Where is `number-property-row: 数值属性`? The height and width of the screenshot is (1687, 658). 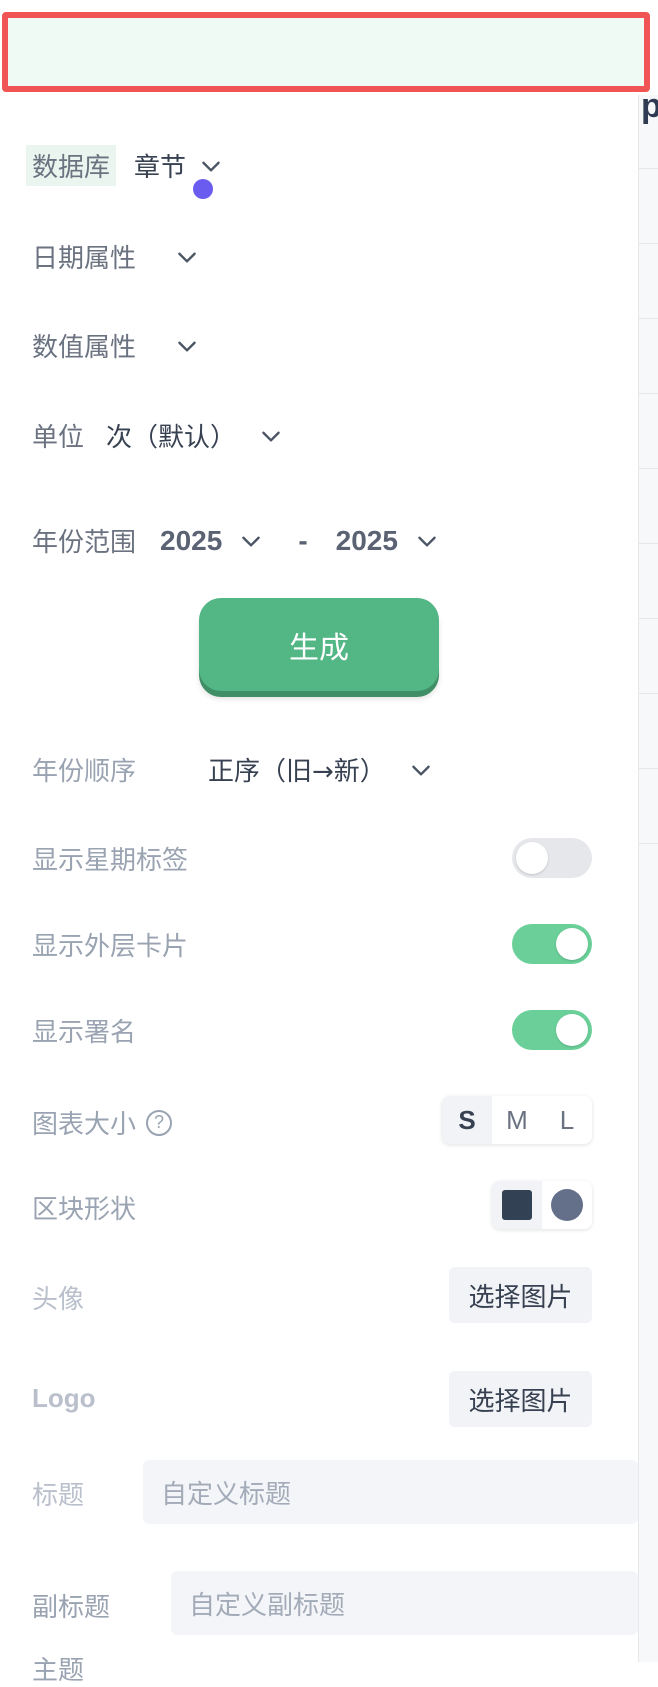 number-property-row: 数值属性 is located at coordinates (116, 345).